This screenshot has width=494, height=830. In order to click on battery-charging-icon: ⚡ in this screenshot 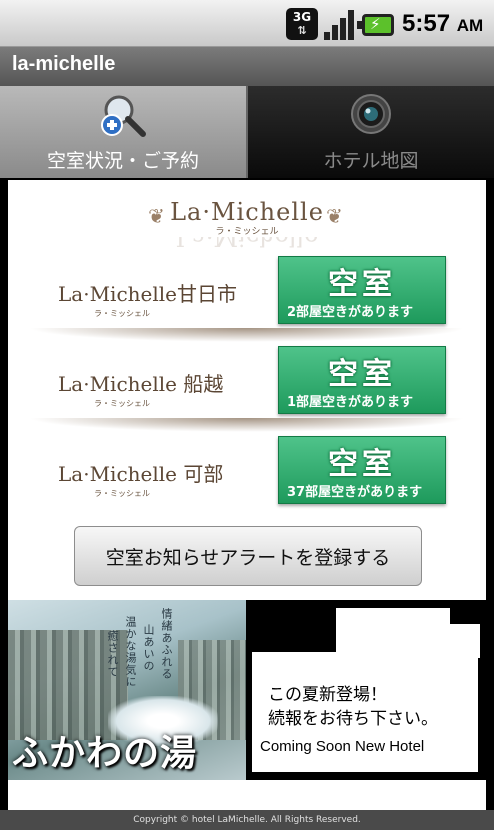, I will do `click(375, 25)`.